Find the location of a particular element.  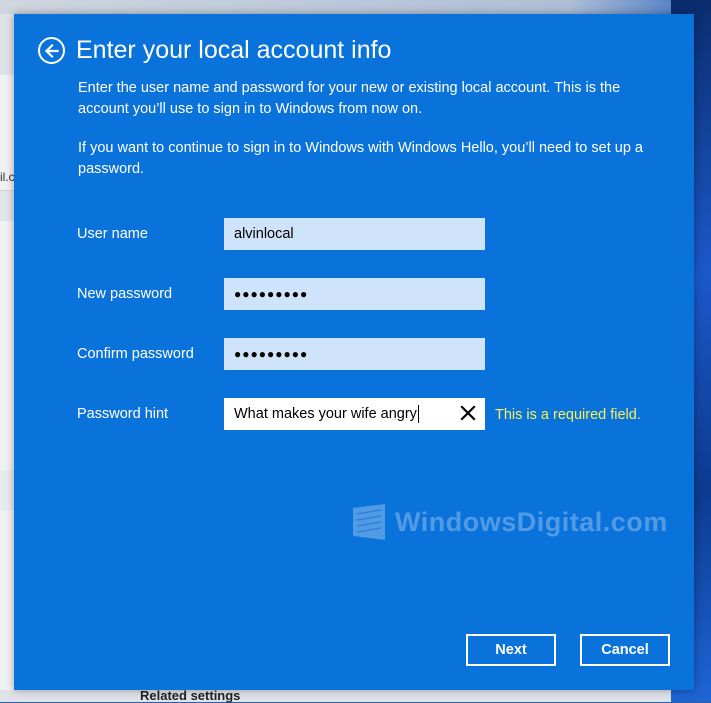

windows-logo-icon is located at coordinates (369, 522).